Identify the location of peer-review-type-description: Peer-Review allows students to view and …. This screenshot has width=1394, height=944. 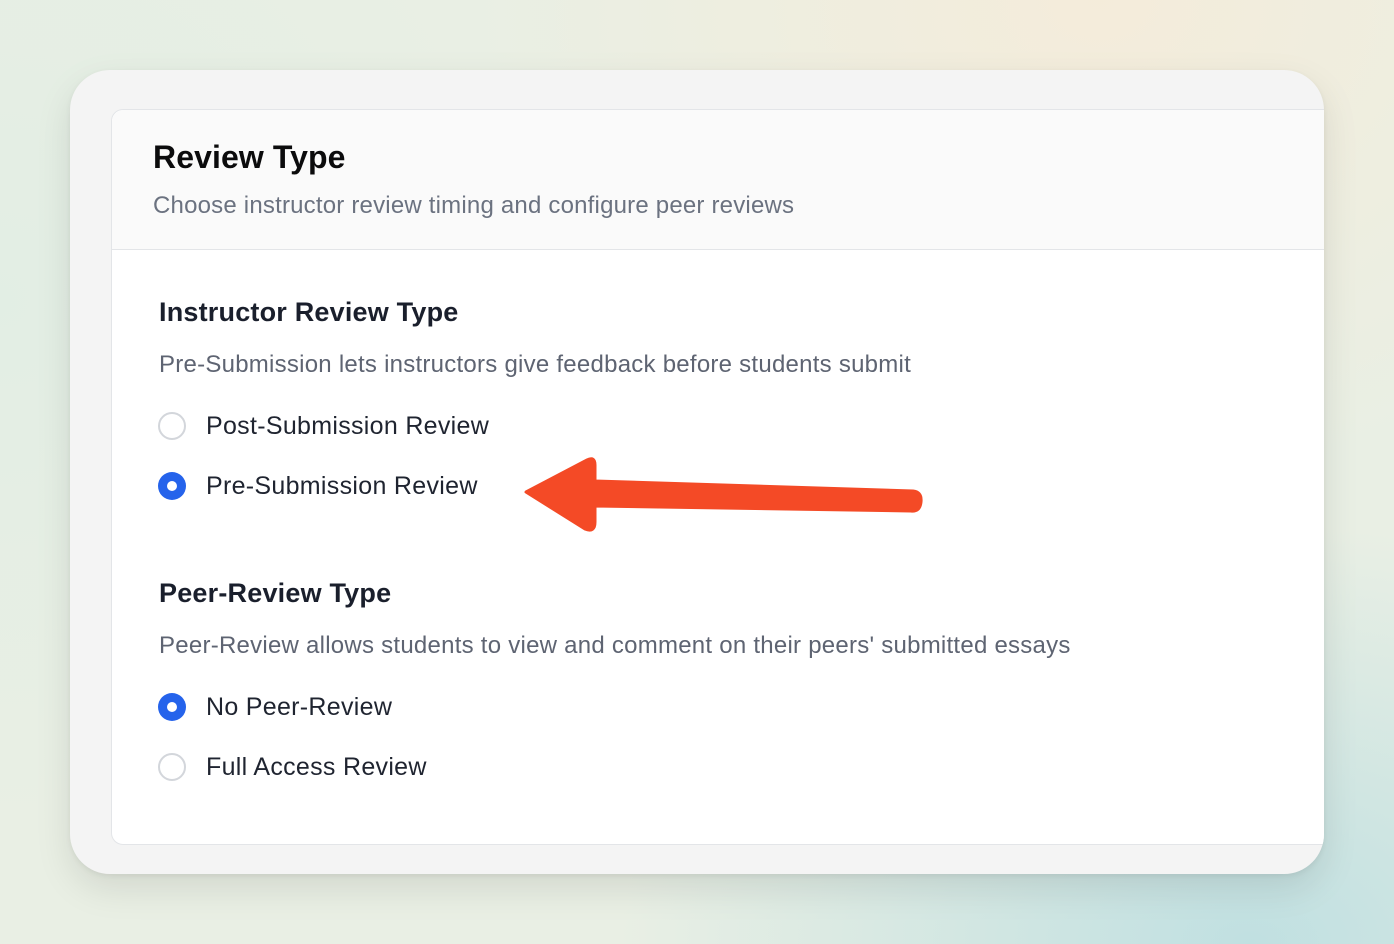
(615, 645).